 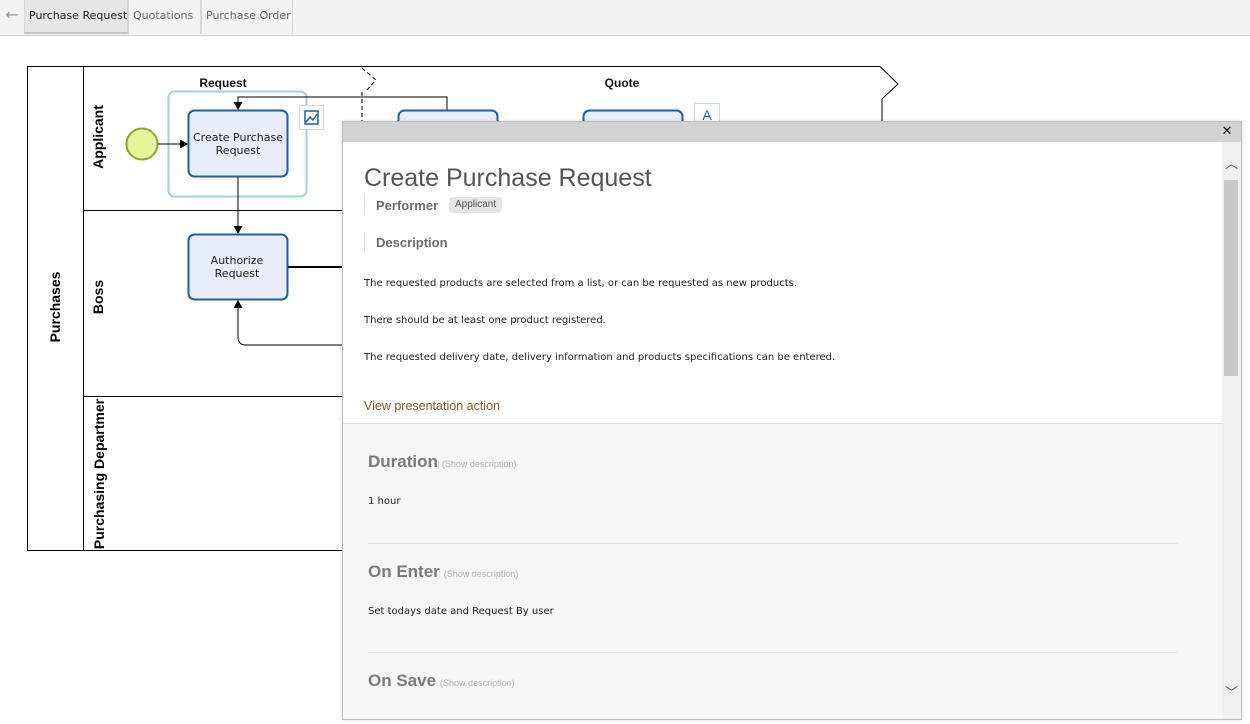 I want to click on back-arrow-icon: ←, so click(x=12, y=15).